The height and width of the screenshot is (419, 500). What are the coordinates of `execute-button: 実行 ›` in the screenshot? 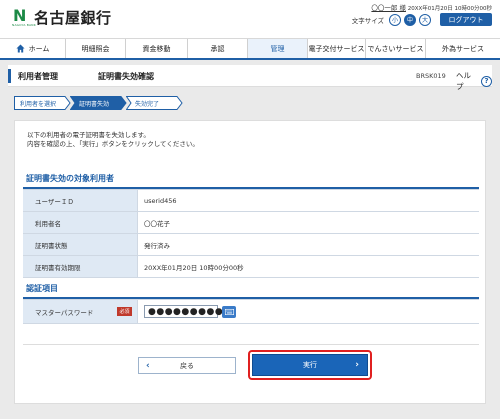 It's located at (310, 365).